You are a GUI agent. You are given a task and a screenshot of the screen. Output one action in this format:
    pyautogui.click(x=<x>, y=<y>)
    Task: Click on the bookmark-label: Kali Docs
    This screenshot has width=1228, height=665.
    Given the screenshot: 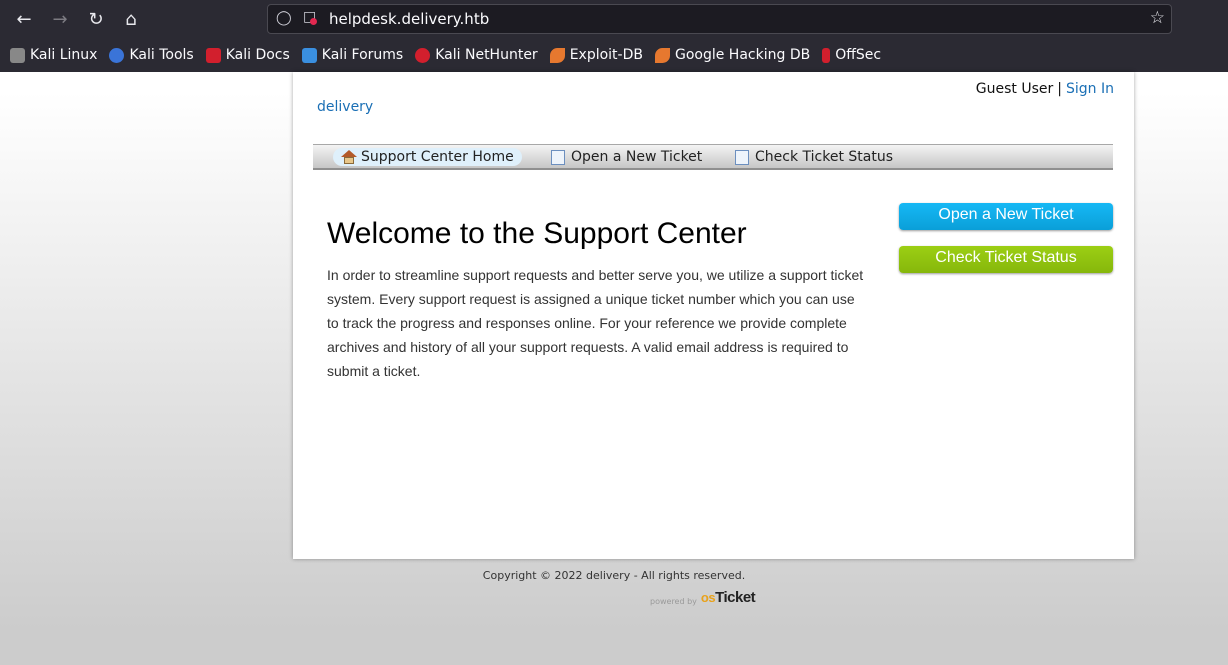 What is the action you would take?
    pyautogui.click(x=257, y=55)
    